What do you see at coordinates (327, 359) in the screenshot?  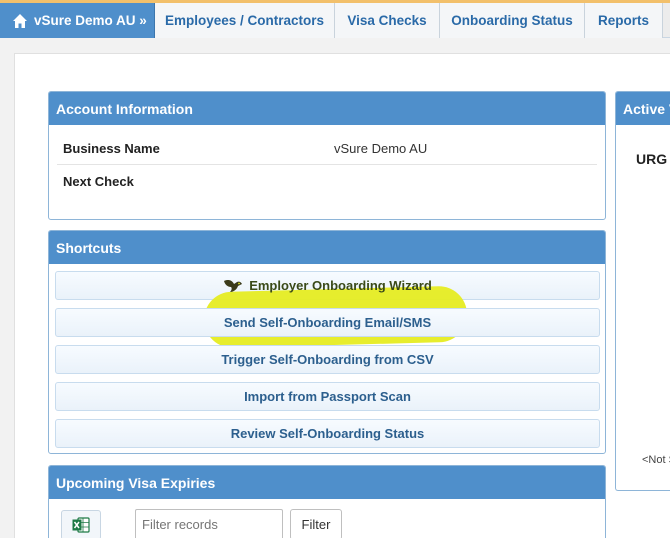 I see `trigger-self-onboarding-csv-button: Trigger Self-Onboarding from CSV` at bounding box center [327, 359].